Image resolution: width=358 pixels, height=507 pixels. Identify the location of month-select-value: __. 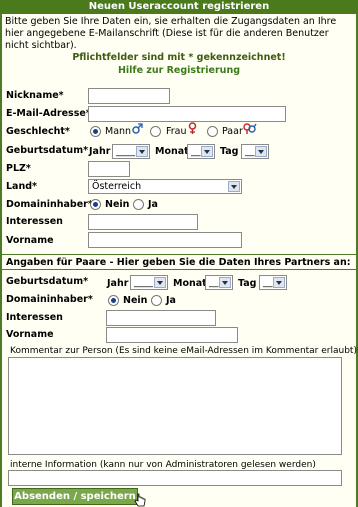
(196, 151).